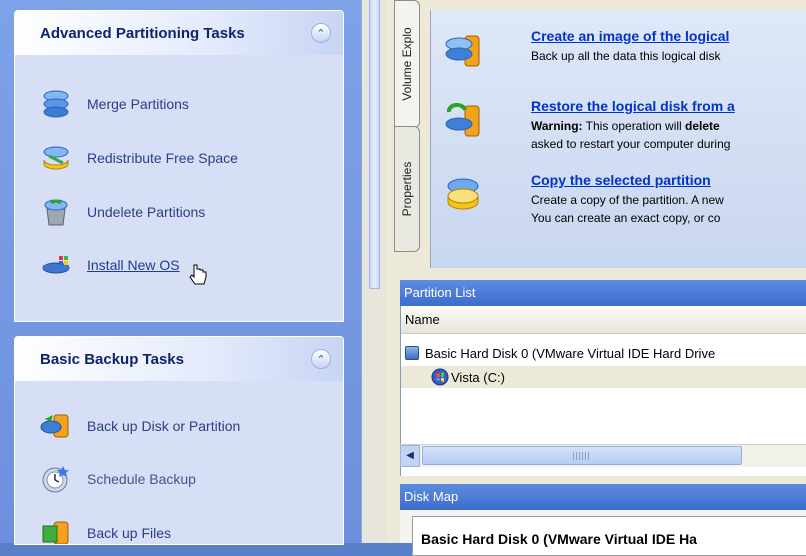  Describe the element at coordinates (410, 456) in the screenshot. I see `scroll-left-icon: ◀` at that location.